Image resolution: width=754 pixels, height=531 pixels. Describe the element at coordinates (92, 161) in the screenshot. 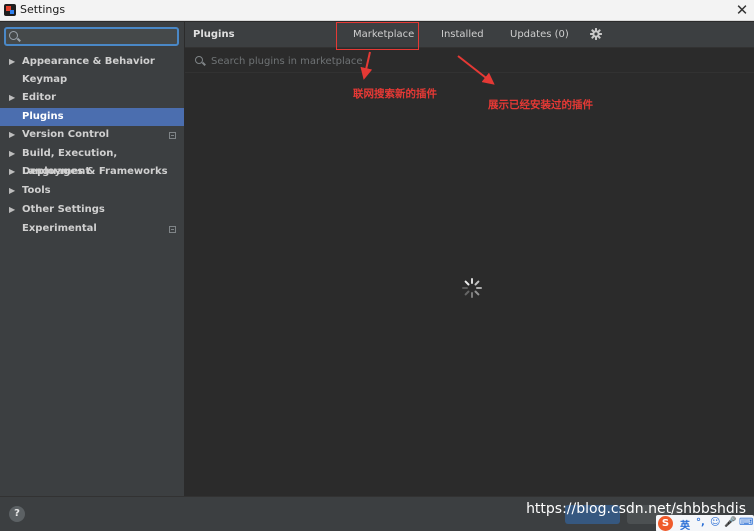

I see `sidebar-item-build-execution-deployment: ▶ Build, Execution, Deployment` at that location.